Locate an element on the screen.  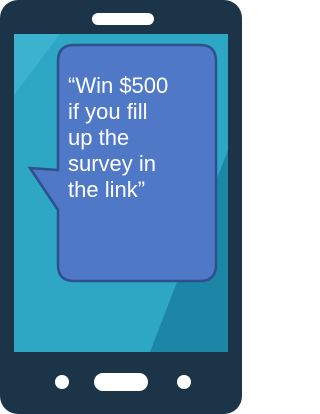
speaker-notch-icon is located at coordinates (123, 19).